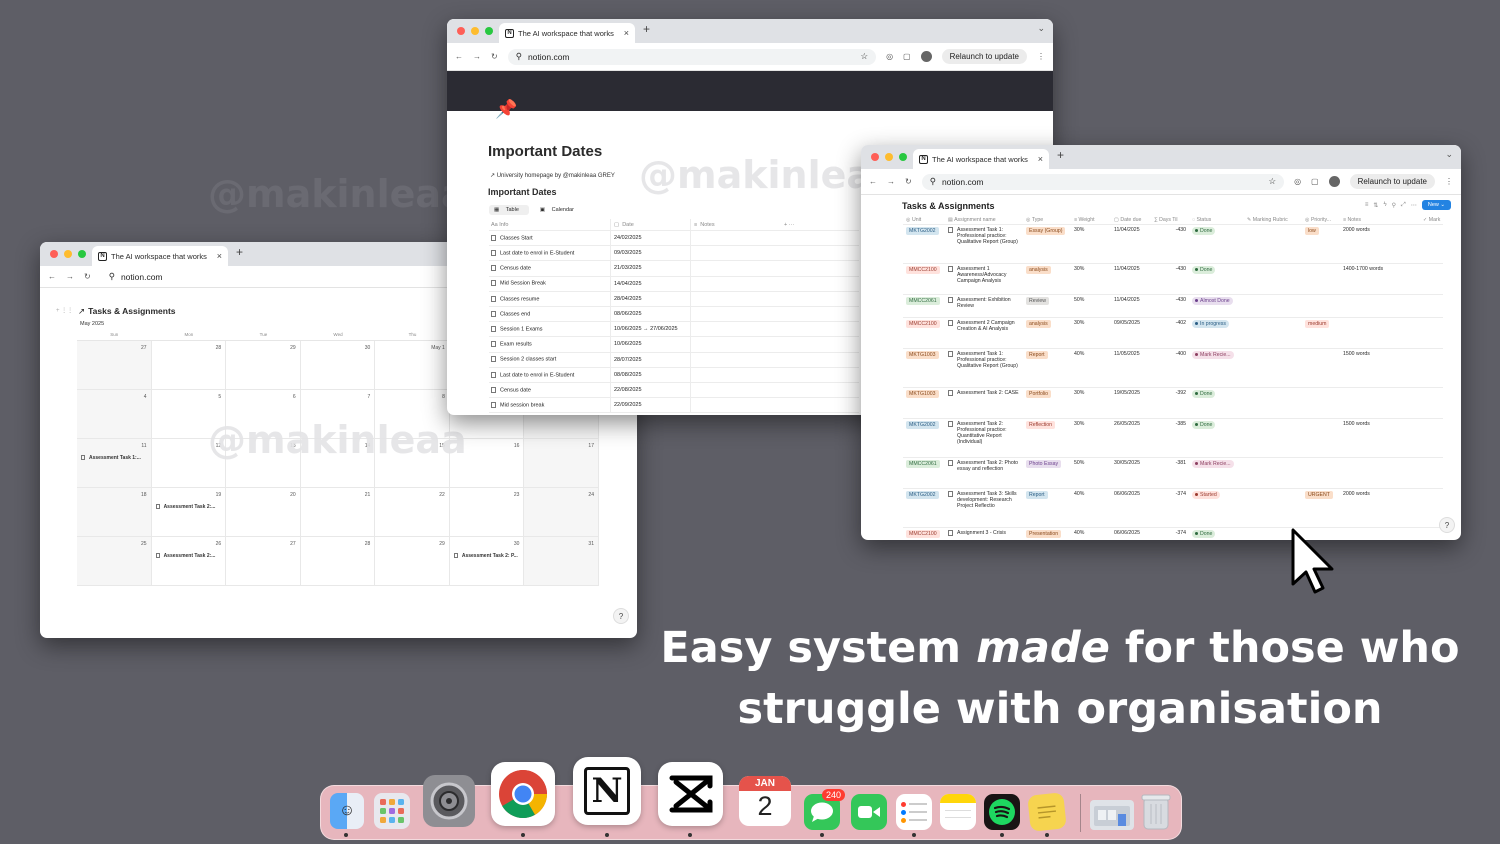 The height and width of the screenshot is (844, 1500). Describe the element at coordinates (914, 812) in the screenshot. I see `reminders-icon` at that location.